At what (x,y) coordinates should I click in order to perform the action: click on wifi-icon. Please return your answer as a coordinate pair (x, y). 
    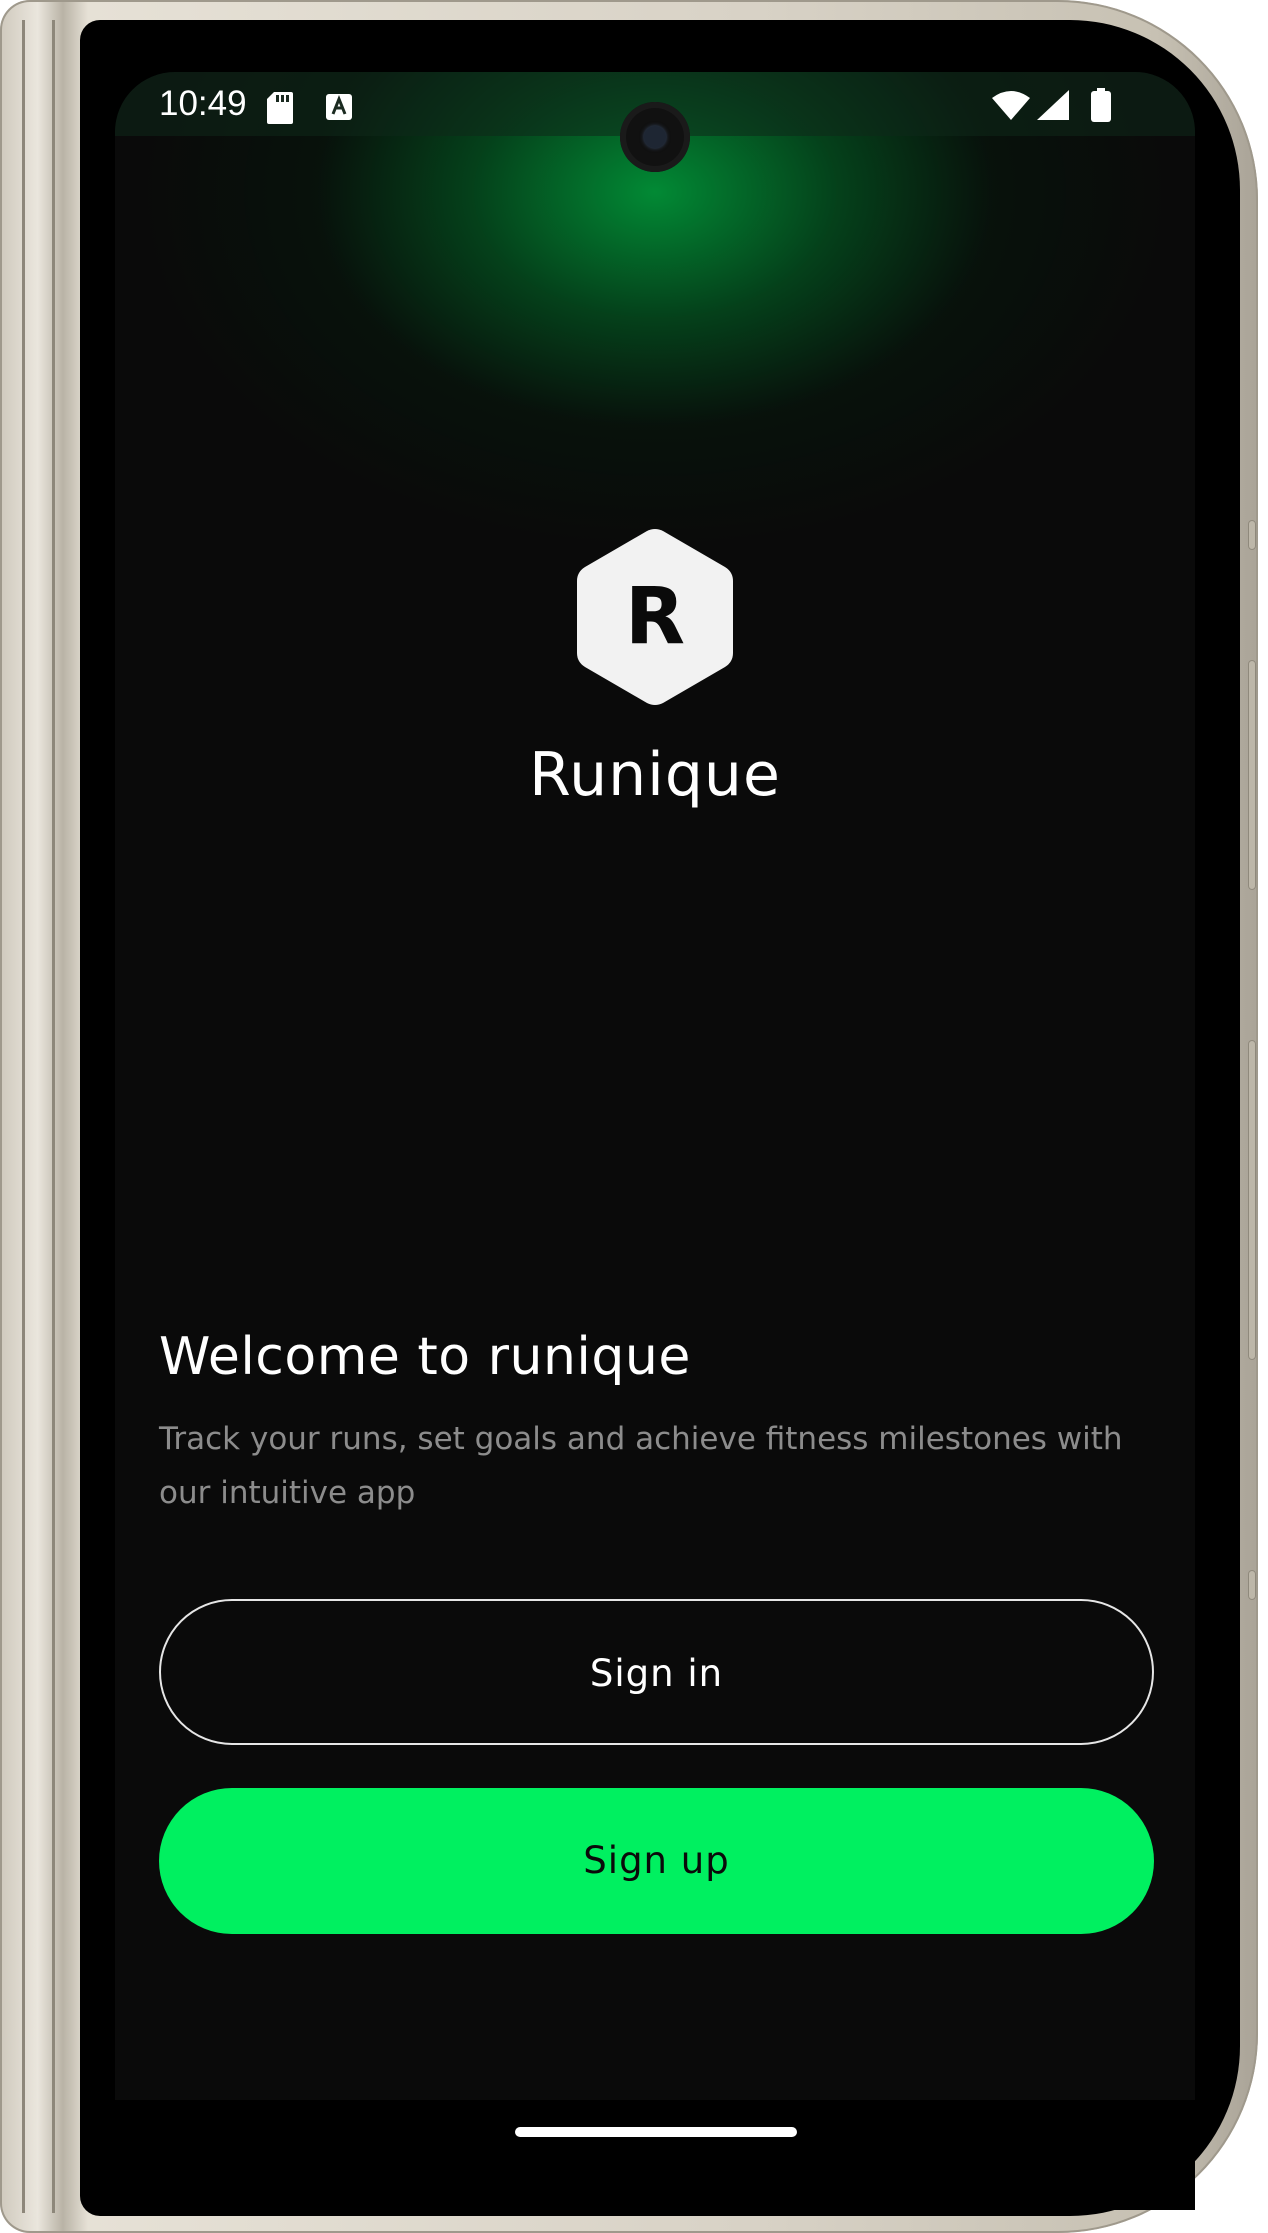
    Looking at the image, I should click on (1011, 107).